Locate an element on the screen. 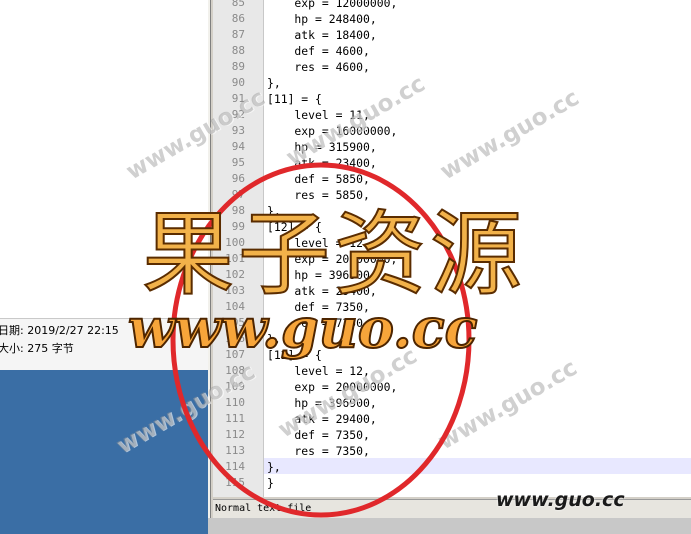 The height and width of the screenshot is (534, 691). corner-url-watermark: www.guo.cc is located at coordinates (560, 500).